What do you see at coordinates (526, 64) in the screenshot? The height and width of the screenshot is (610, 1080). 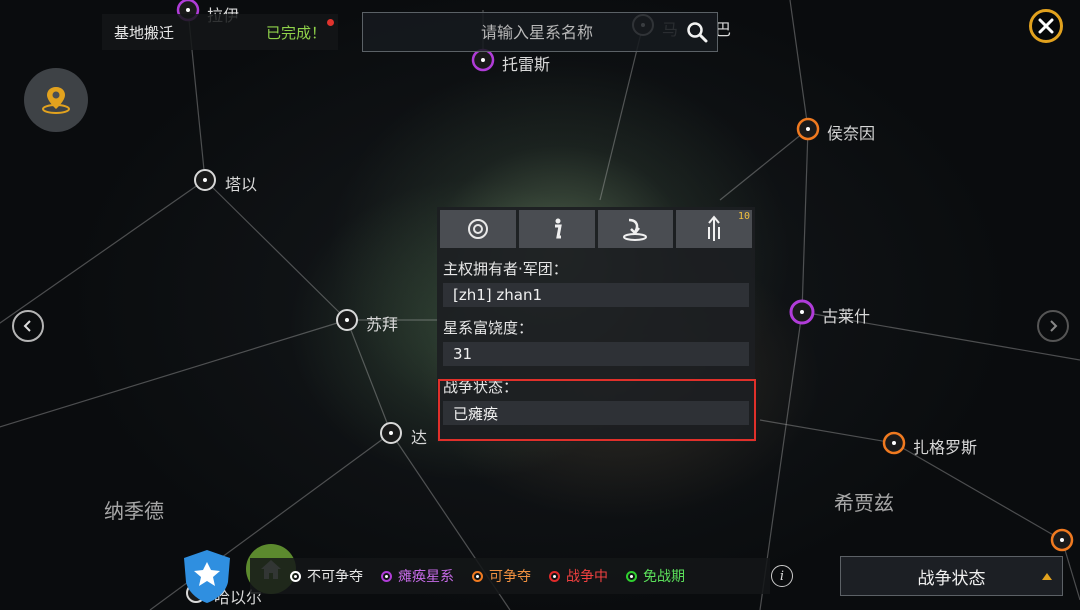 I see `node-label-tuoleisi: 托雷斯` at bounding box center [526, 64].